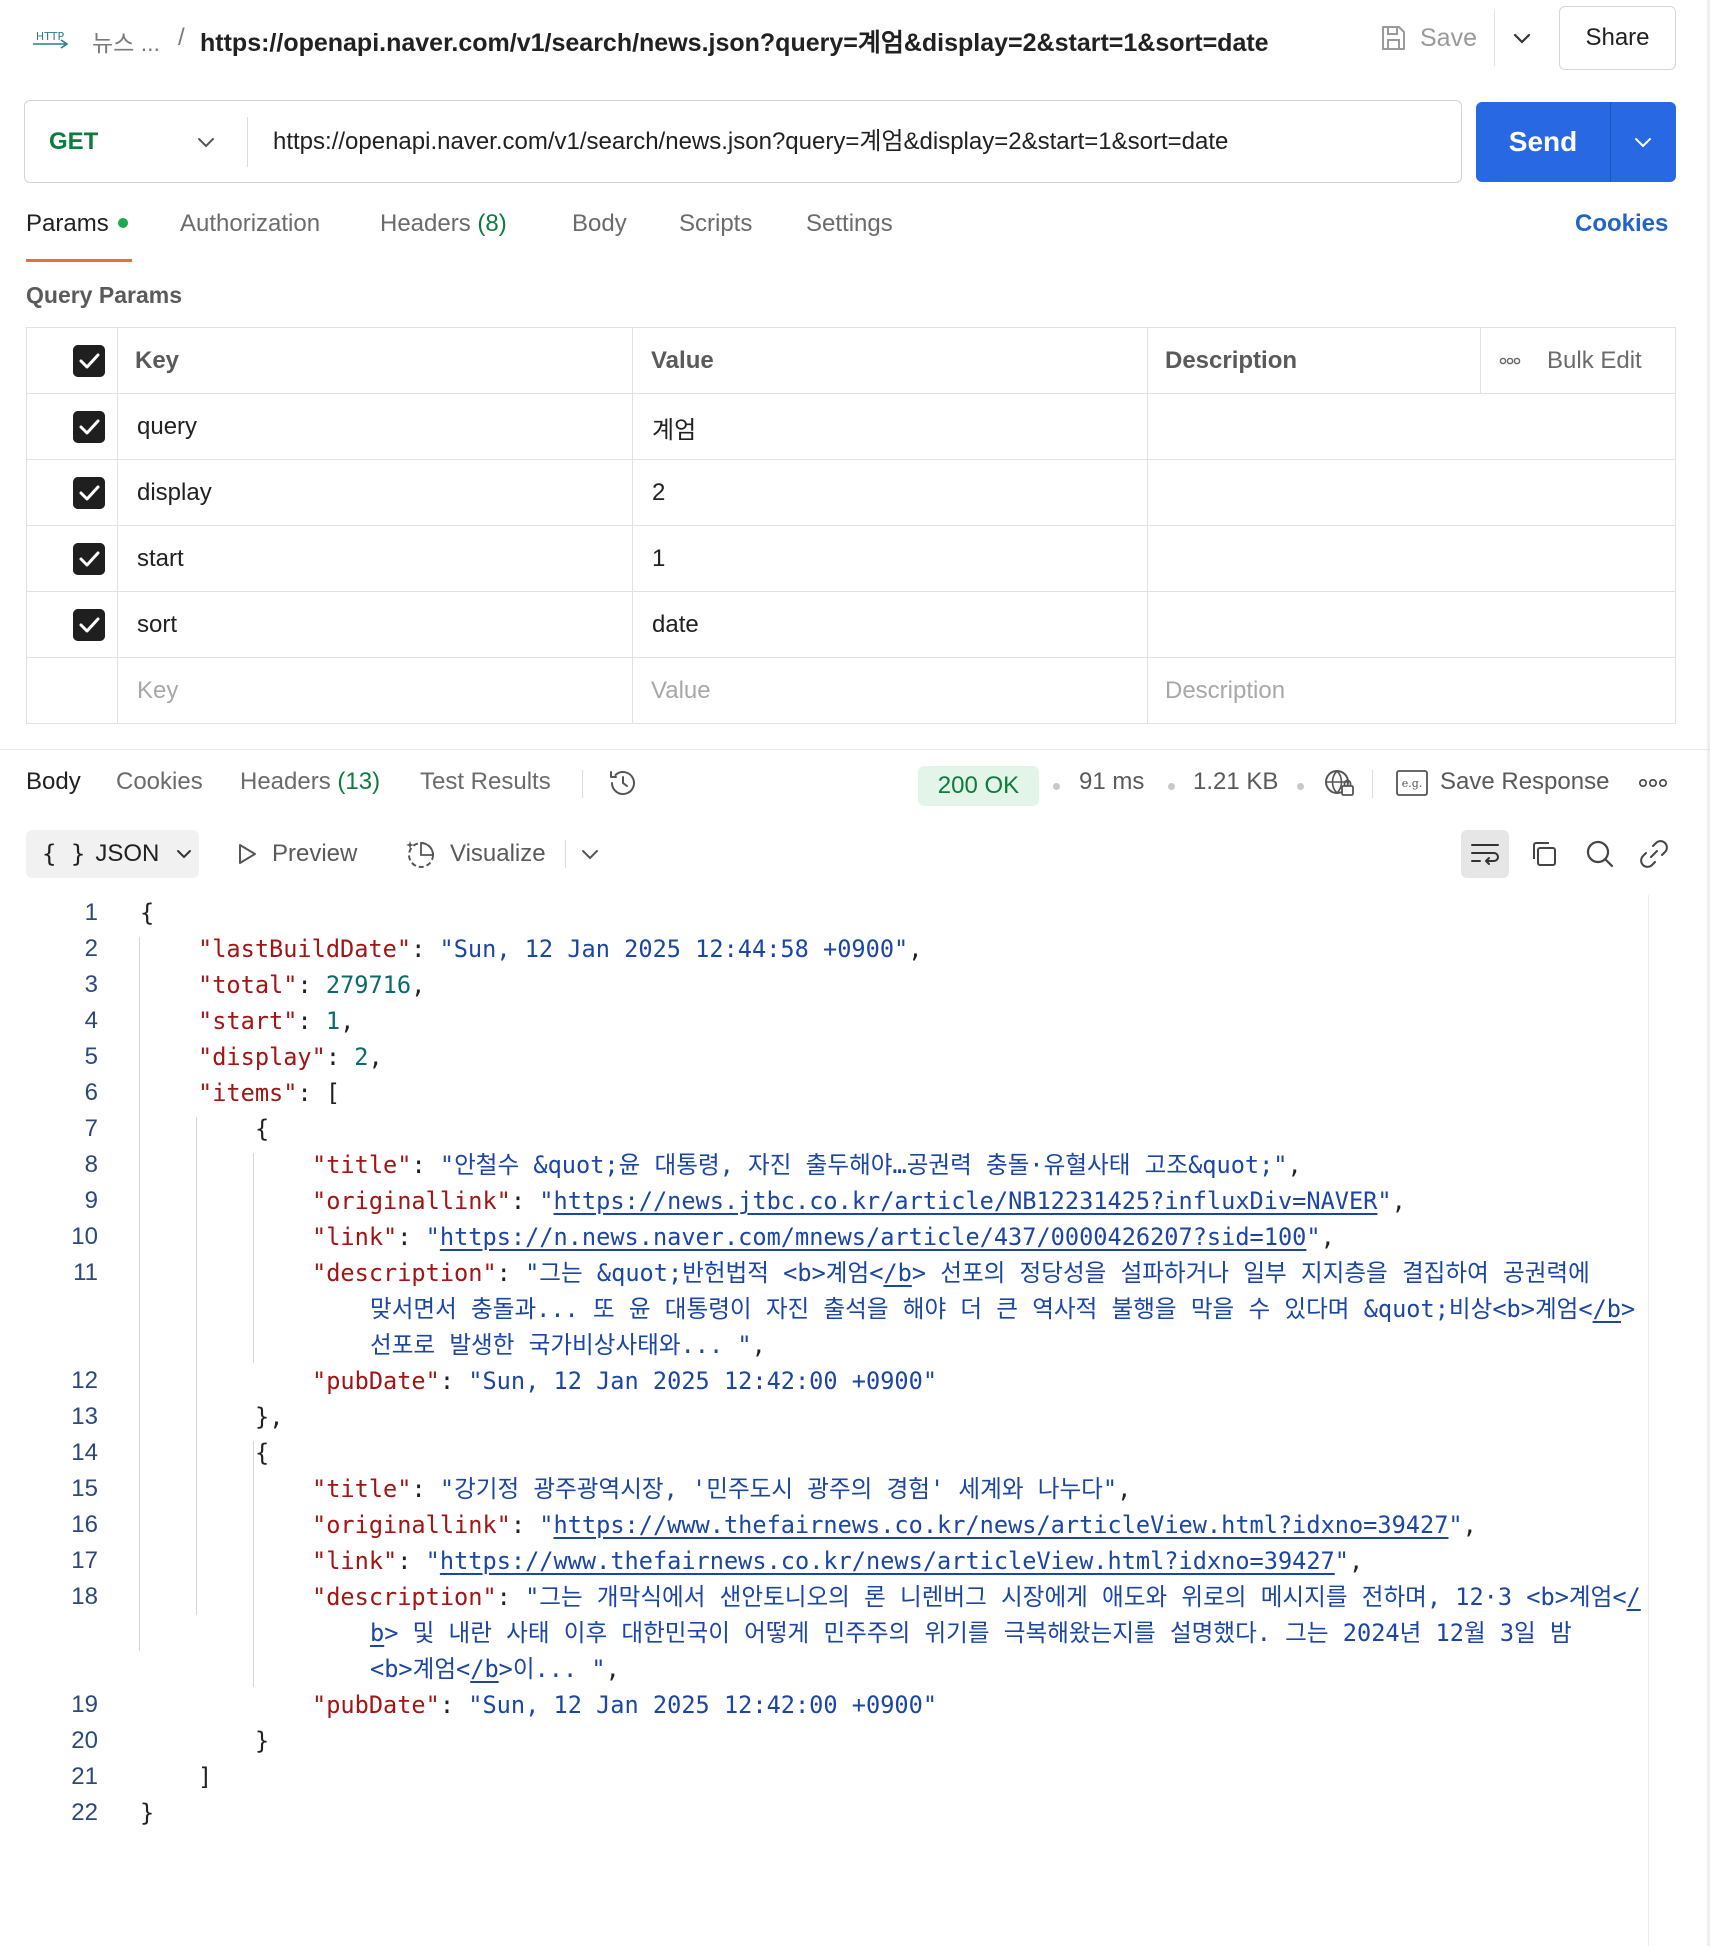 The height and width of the screenshot is (1946, 1710). What do you see at coordinates (1648, 1420) in the screenshot?
I see `code-scrollbar` at bounding box center [1648, 1420].